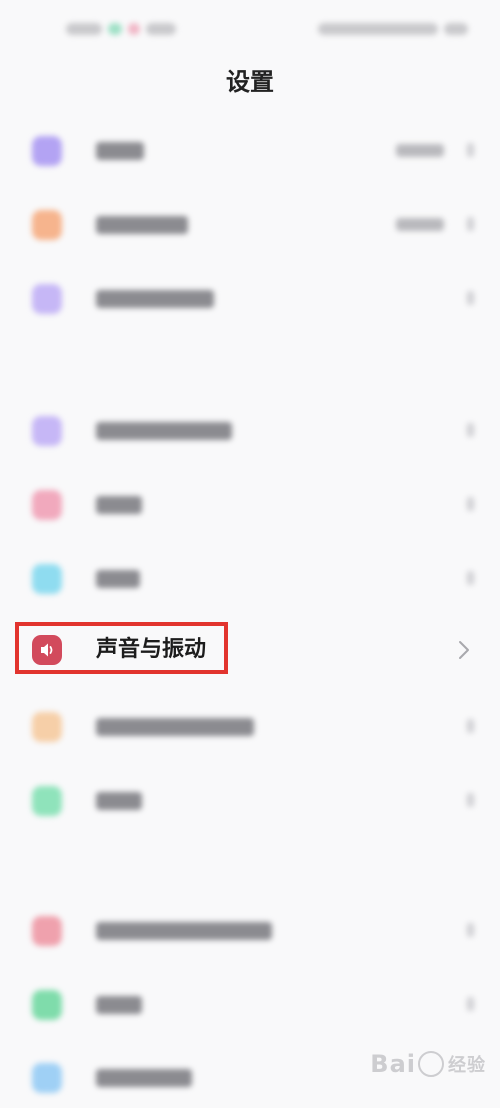 The image size is (500, 1108). Describe the element at coordinates (456, 29) in the screenshot. I see `battery-icon` at that location.